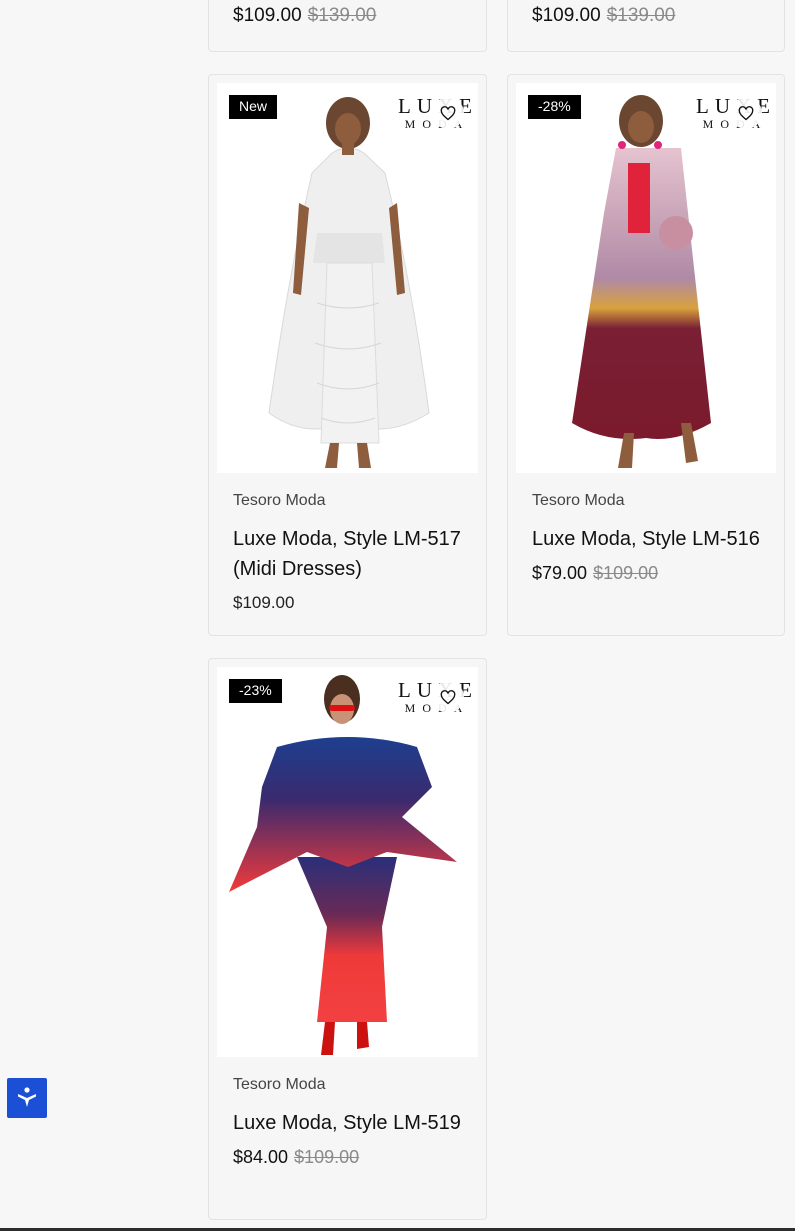 The height and width of the screenshot is (1231, 795). I want to click on product-photo-white-dress, so click(347, 278).